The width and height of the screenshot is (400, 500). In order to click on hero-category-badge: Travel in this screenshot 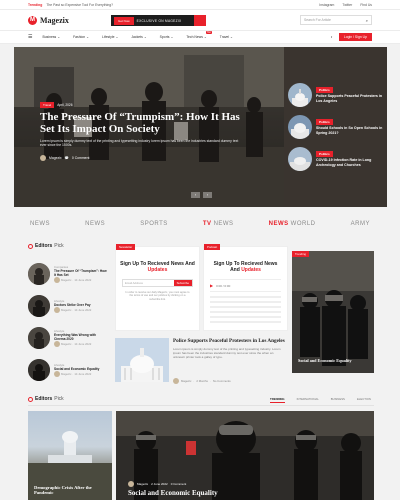, I will do `click(47, 105)`.